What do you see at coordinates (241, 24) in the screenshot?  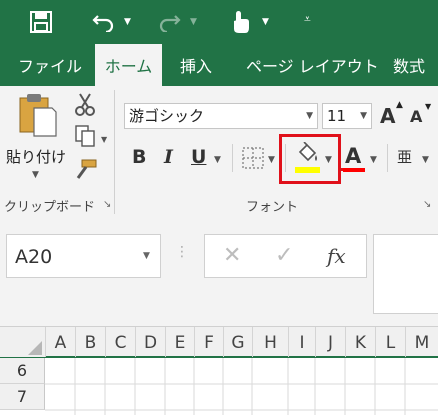 I see `touch-mode-icon` at bounding box center [241, 24].